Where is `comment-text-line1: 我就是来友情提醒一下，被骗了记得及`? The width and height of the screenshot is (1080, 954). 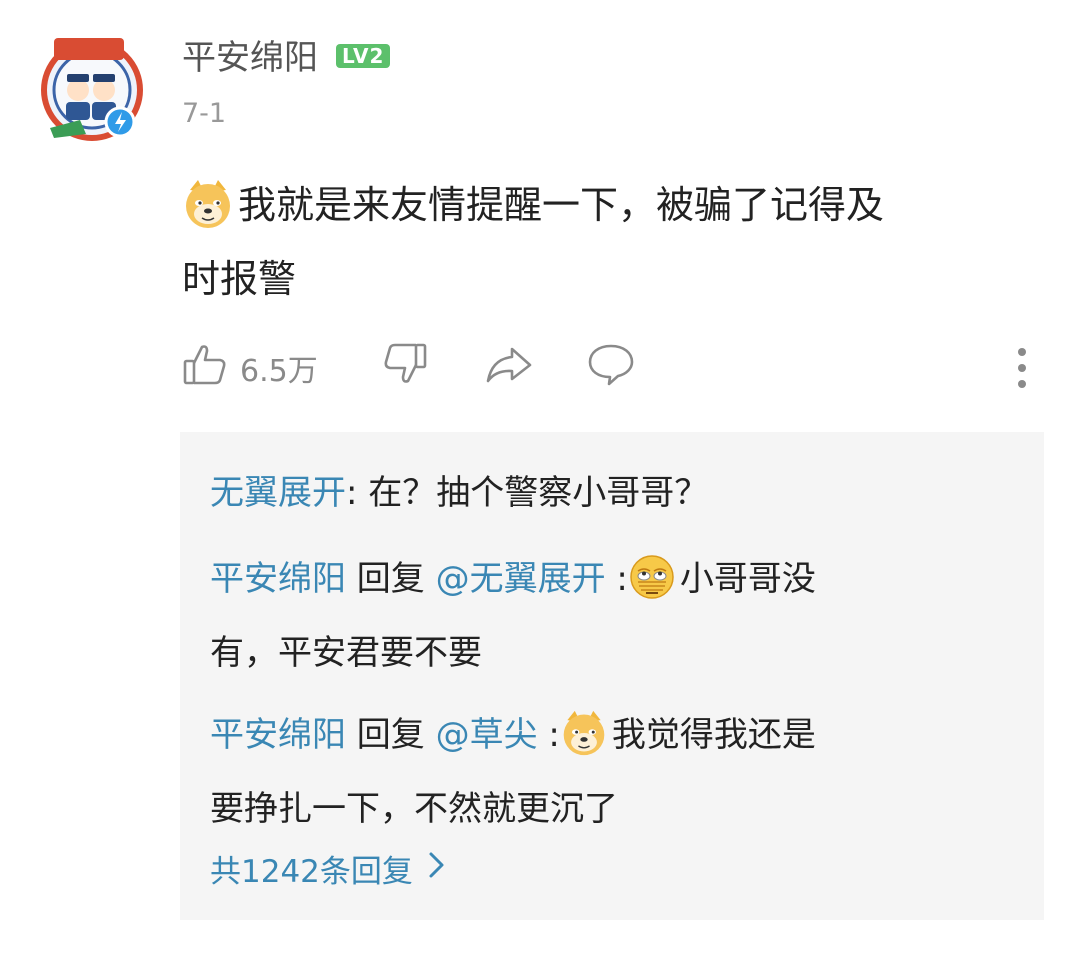
comment-text-line1: 我就是来友情提醒一下，被骗了记得及 is located at coordinates (561, 205).